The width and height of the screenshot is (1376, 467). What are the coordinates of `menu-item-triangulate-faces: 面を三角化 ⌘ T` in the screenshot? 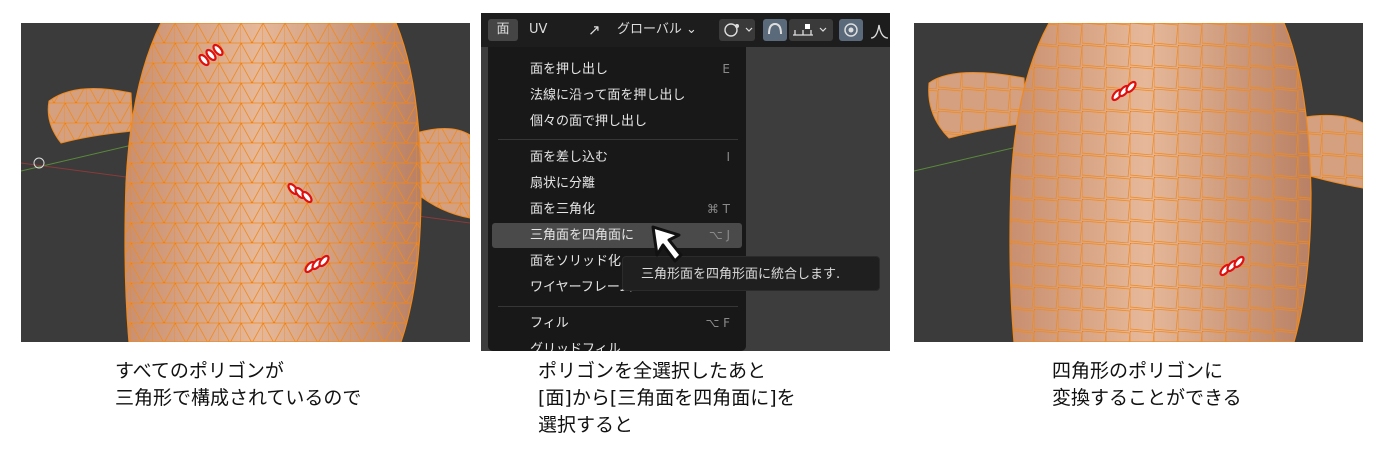 It's located at (617, 209).